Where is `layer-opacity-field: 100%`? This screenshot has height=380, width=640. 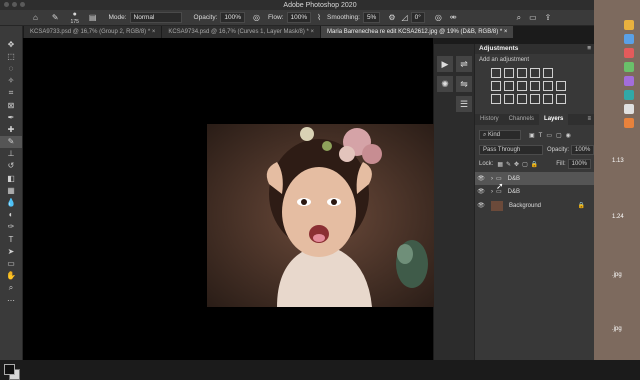 layer-opacity-field: 100% is located at coordinates (583, 150).